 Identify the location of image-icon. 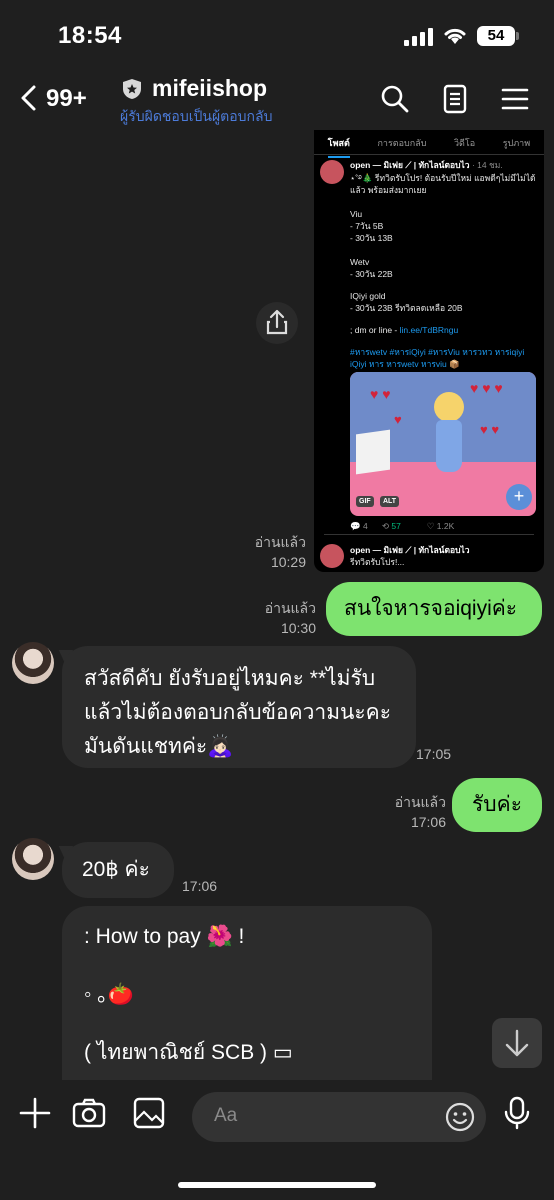
(149, 1113).